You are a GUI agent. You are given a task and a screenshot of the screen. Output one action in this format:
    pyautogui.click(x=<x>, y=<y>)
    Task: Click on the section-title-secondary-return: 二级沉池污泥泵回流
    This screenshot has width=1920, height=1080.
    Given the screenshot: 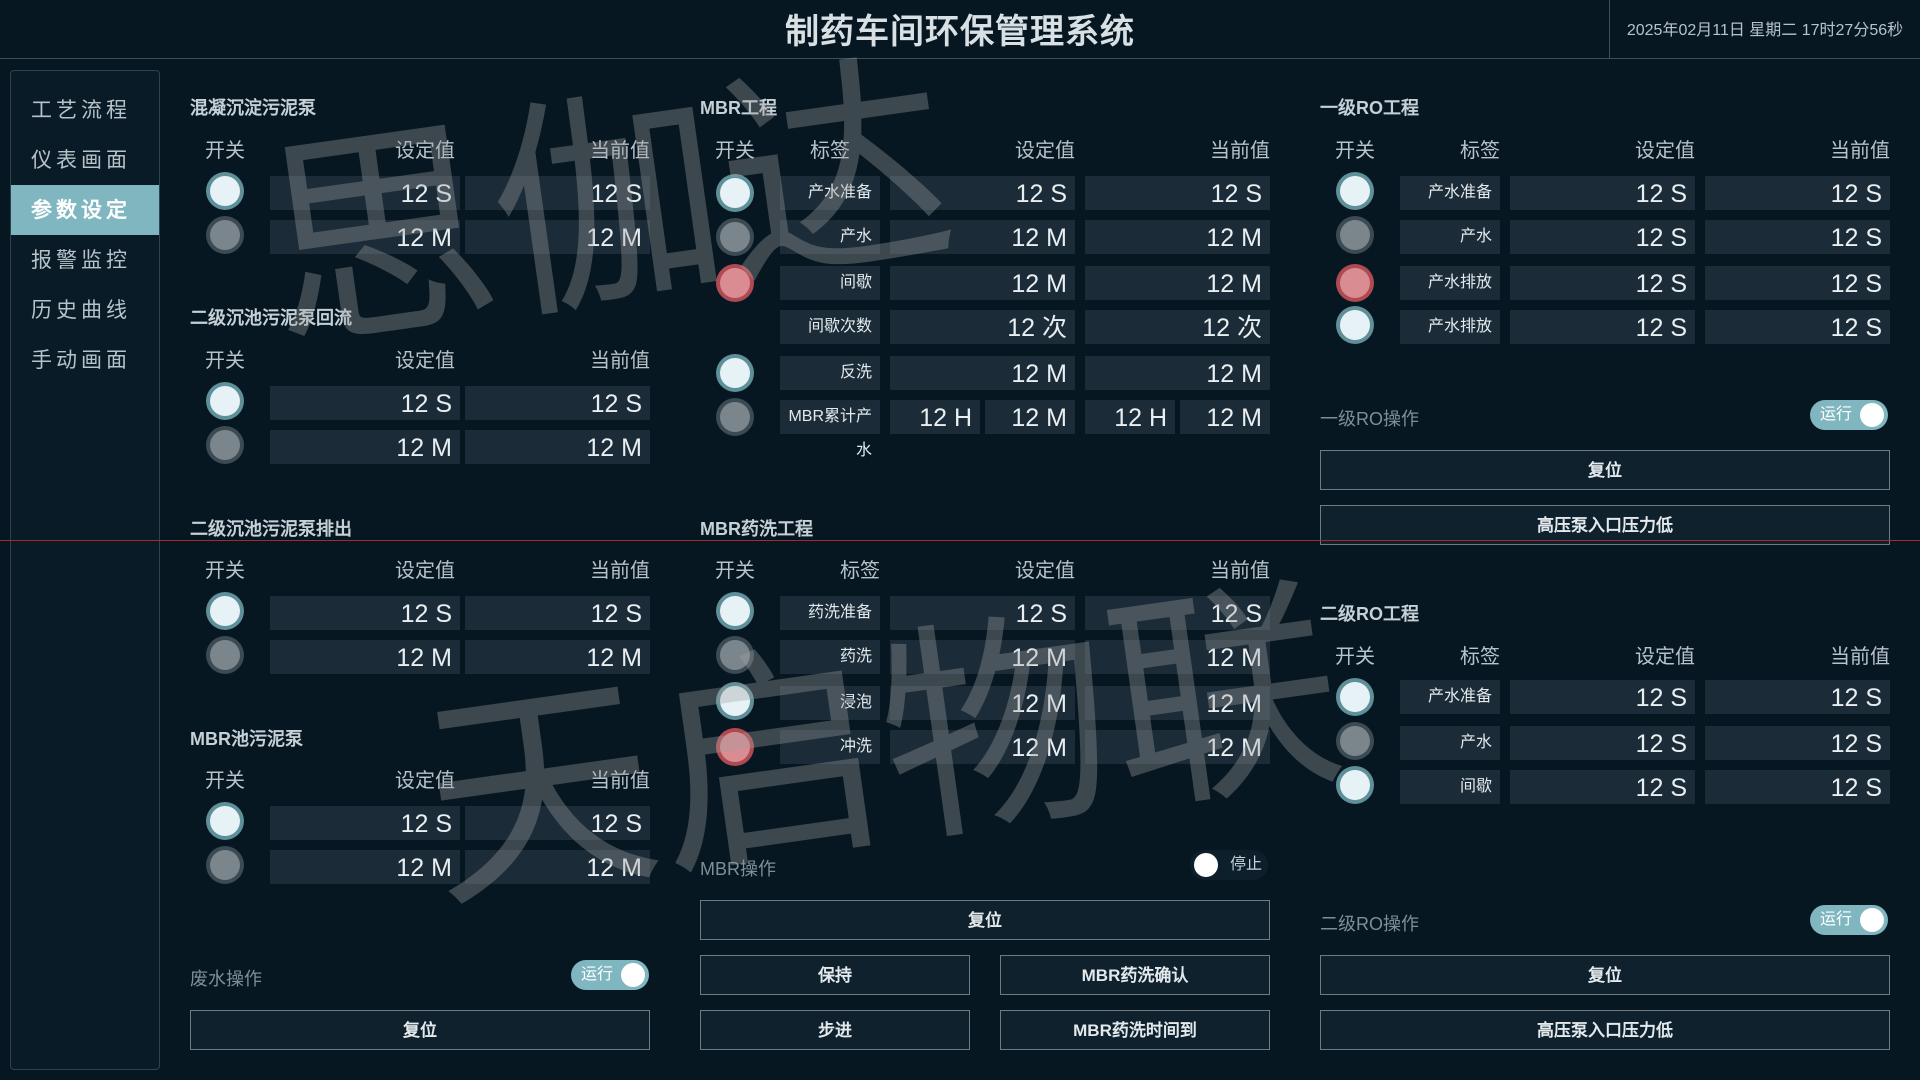 What is the action you would take?
    pyautogui.click(x=271, y=318)
    